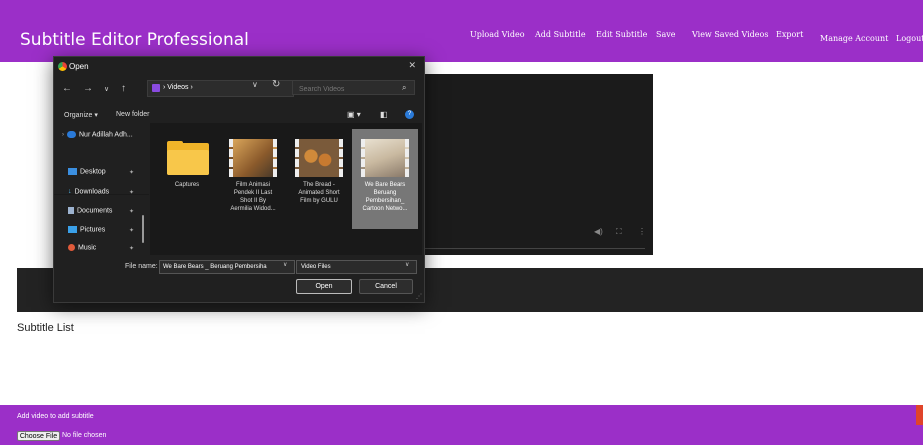  What do you see at coordinates (354, 114) in the screenshot?
I see `view-options-icon: ▣ ▾` at bounding box center [354, 114].